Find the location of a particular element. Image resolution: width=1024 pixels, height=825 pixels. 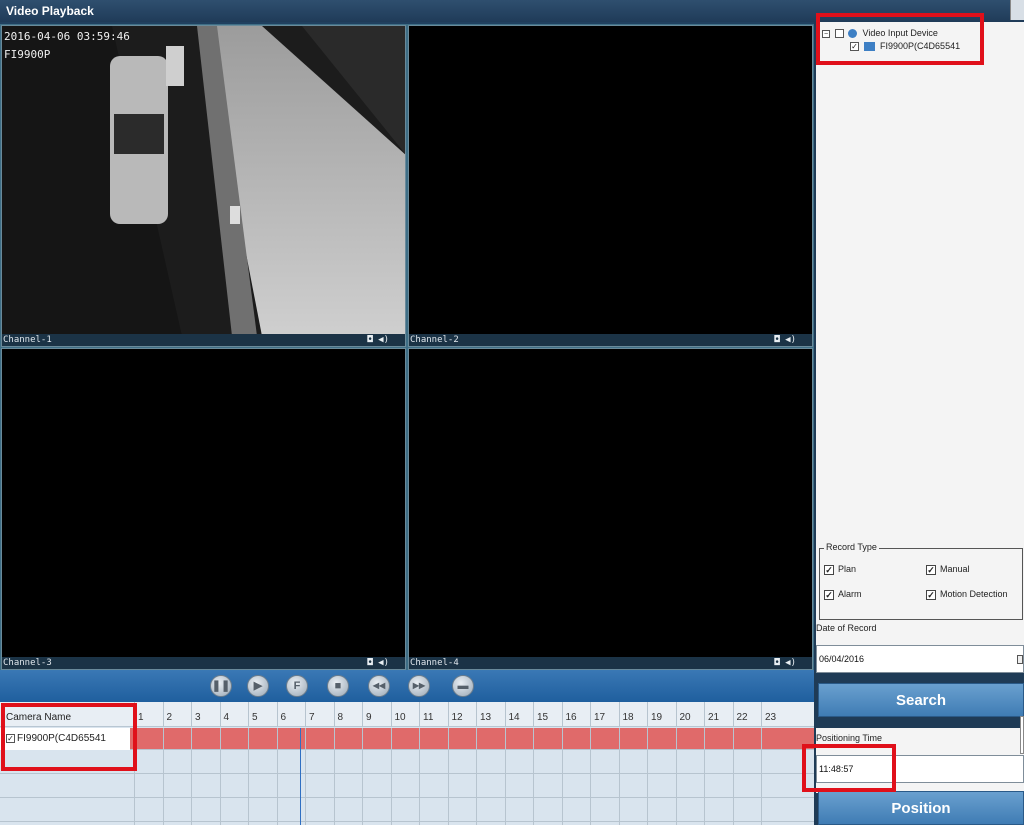

highlight-box-device-tree is located at coordinates (900, 39).